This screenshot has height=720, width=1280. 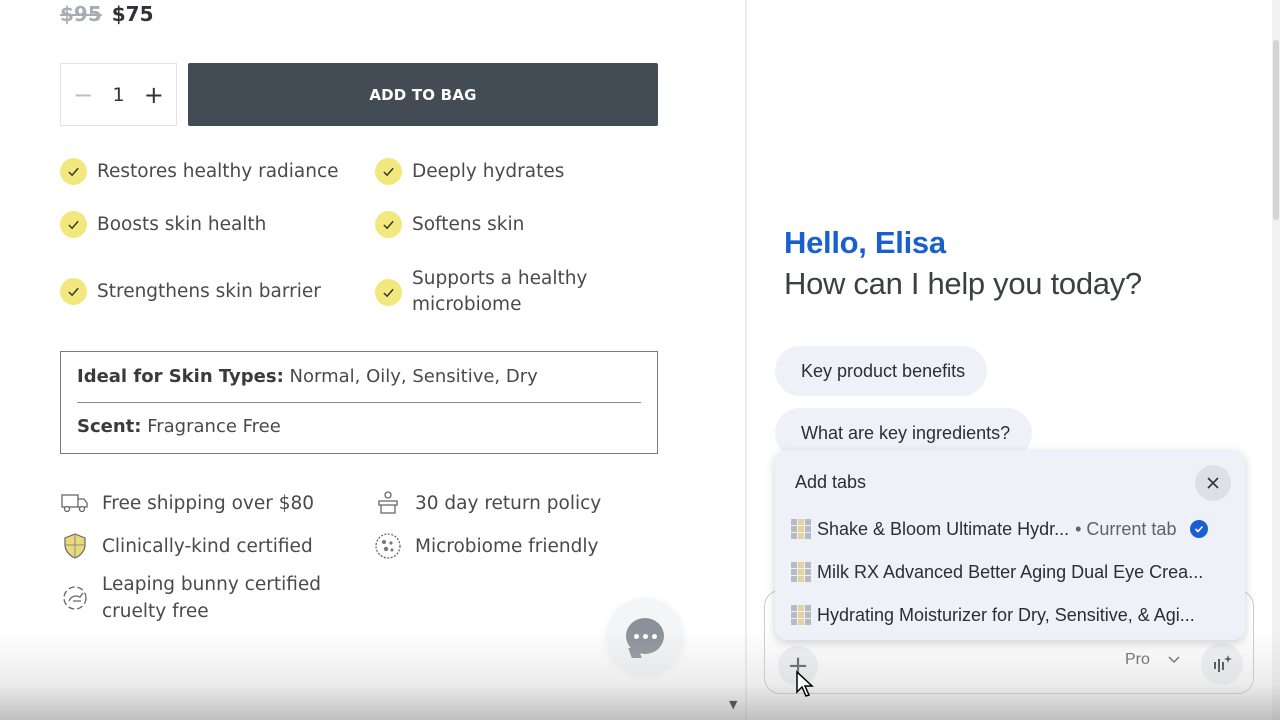 I want to click on skin-types-label: Ideal for Skin Types:, so click(x=180, y=376).